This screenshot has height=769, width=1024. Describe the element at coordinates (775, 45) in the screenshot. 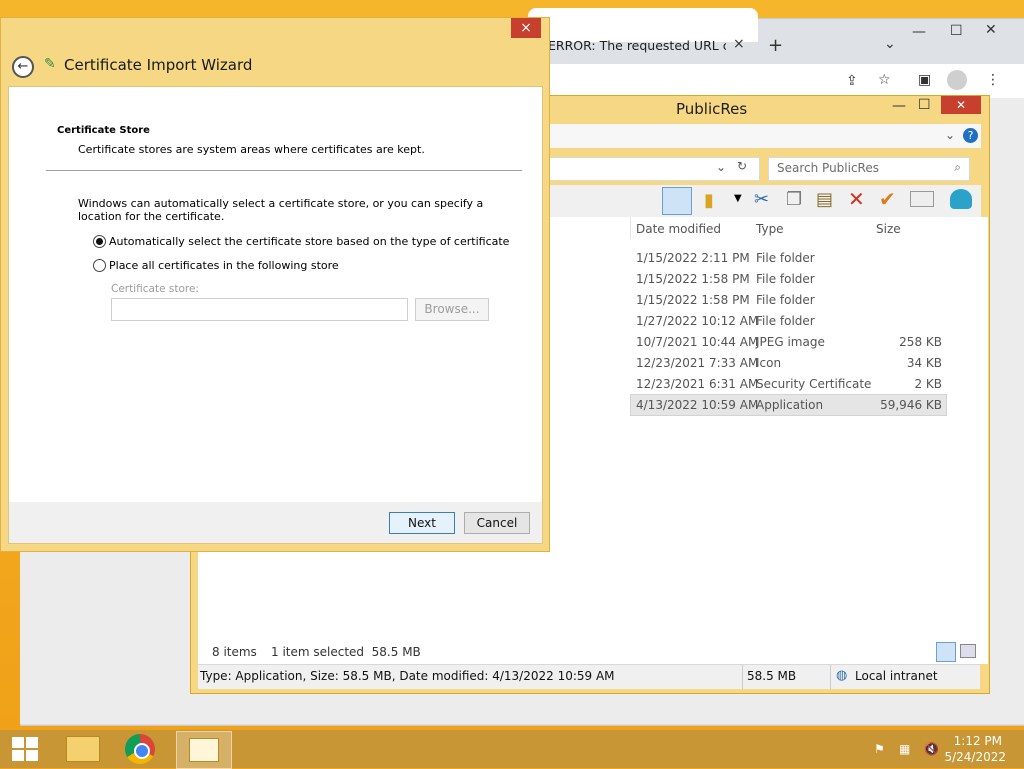

I see `new-tab-icon: +` at that location.